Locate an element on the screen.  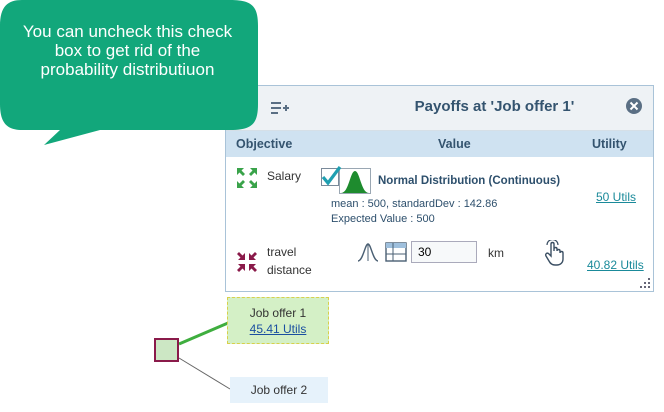
column-value: Value is located at coordinates (454, 144).